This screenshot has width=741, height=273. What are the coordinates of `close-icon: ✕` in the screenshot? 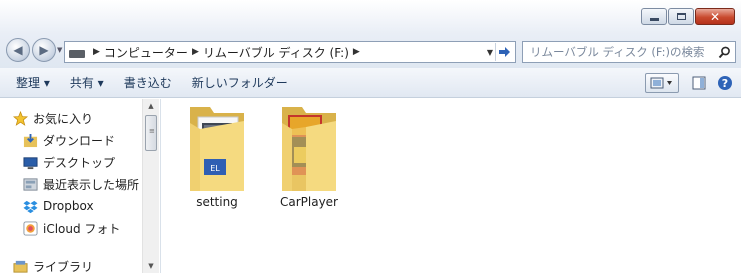 It's located at (715, 16).